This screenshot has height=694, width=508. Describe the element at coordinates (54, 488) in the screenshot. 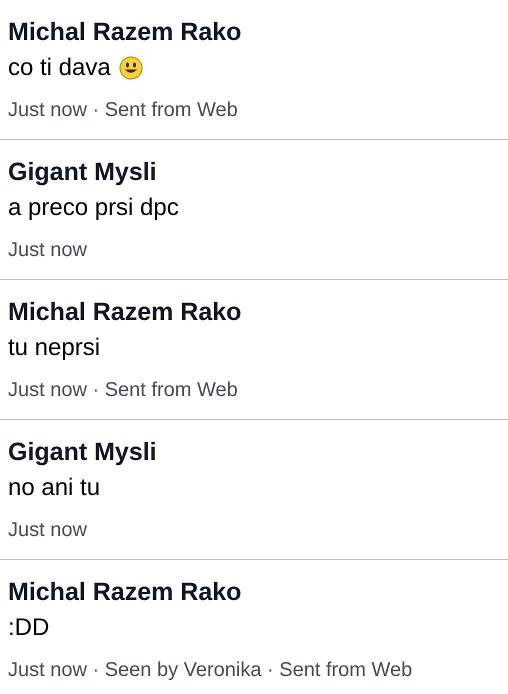

I see `message-text: no ani tu` at that location.